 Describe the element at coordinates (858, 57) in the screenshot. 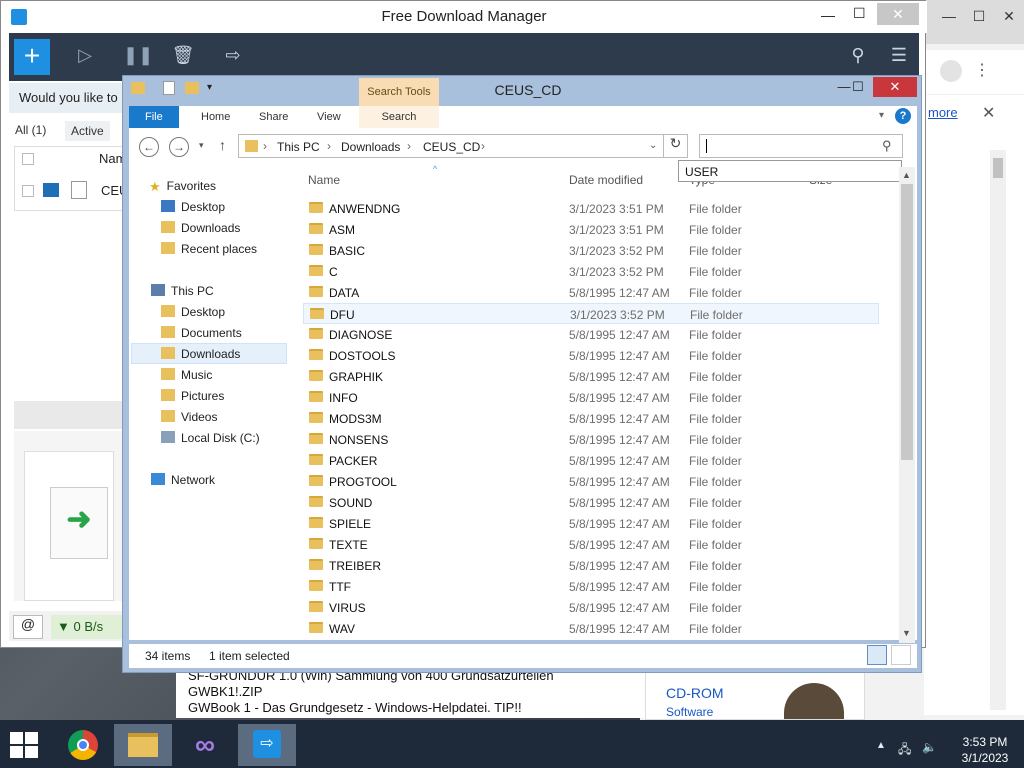

I see `fdm-search-icon: ⚲` at that location.